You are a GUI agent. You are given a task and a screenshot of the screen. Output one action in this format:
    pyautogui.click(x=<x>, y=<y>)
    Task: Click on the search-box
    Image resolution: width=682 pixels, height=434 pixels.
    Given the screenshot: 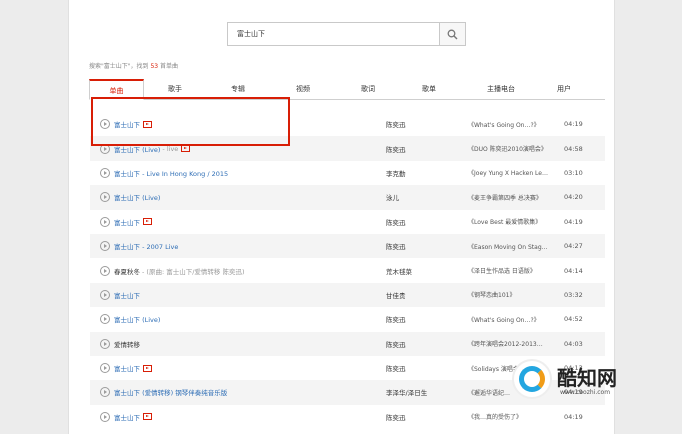 What is the action you would take?
    pyautogui.click(x=346, y=34)
    